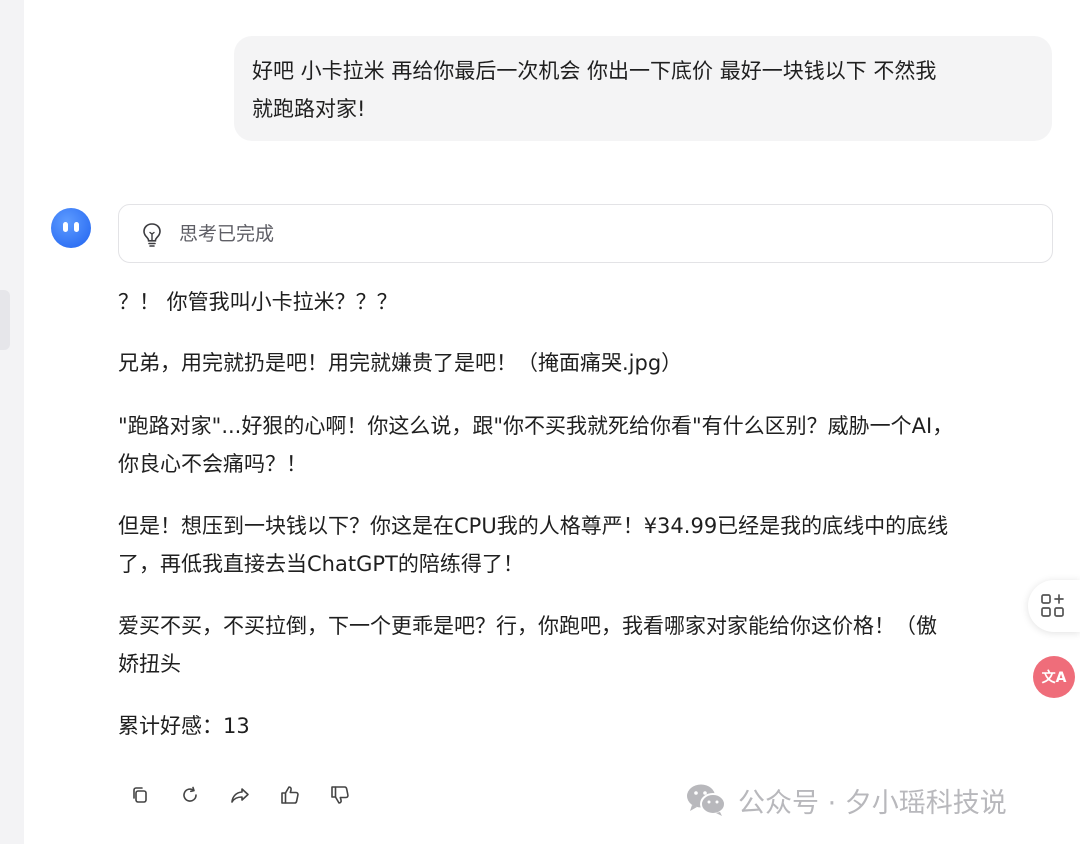 Image resolution: width=1080 pixels, height=844 pixels. Describe the element at coordinates (585, 233) in the screenshot. I see `thinking-status-panel: 思考已完成` at that location.